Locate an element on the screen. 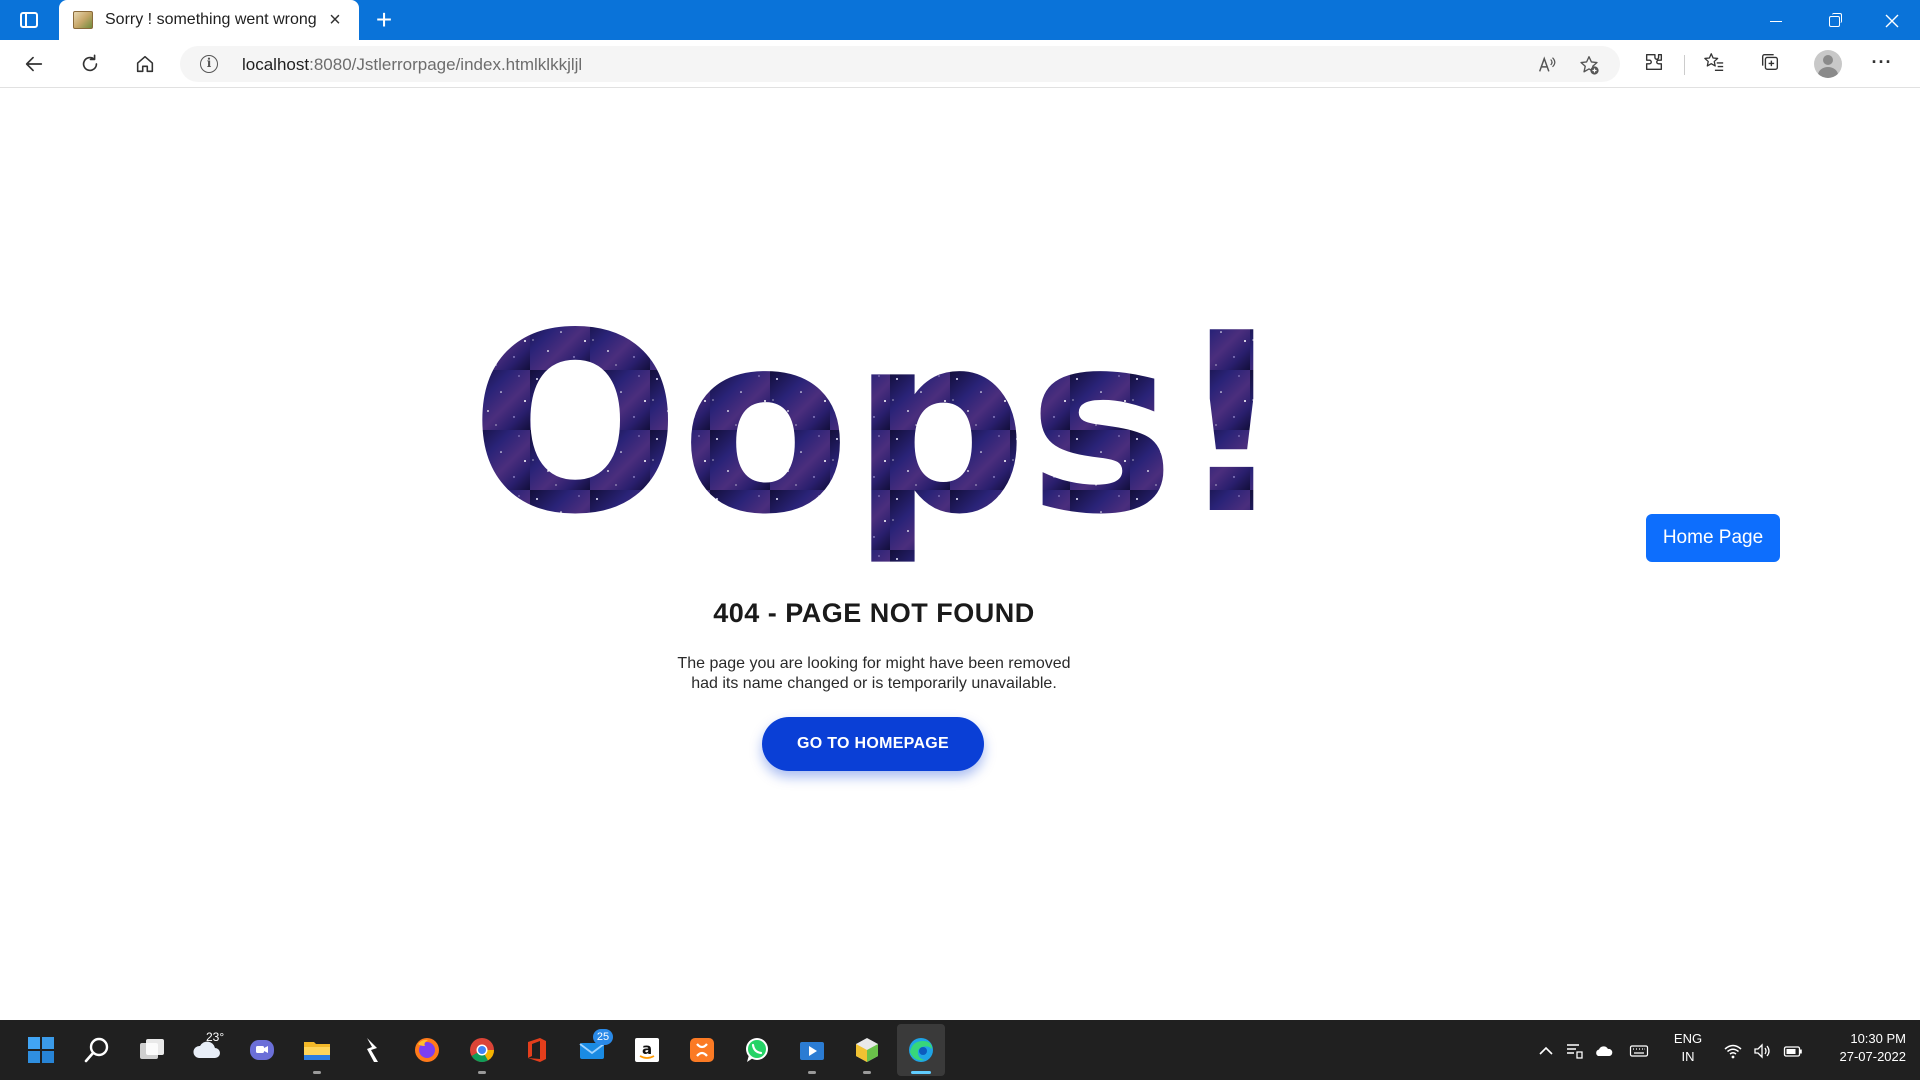  whatsapp-icon is located at coordinates (757, 1050).